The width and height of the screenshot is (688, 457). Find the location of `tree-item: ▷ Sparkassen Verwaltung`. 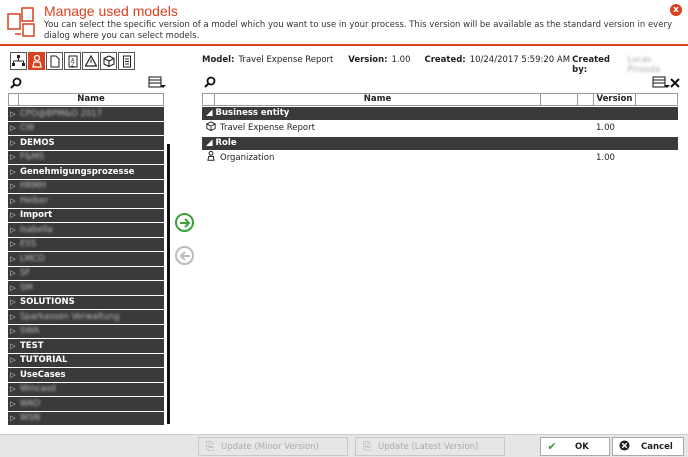

tree-item: ▷ Sparkassen Verwaltung is located at coordinates (86, 317).